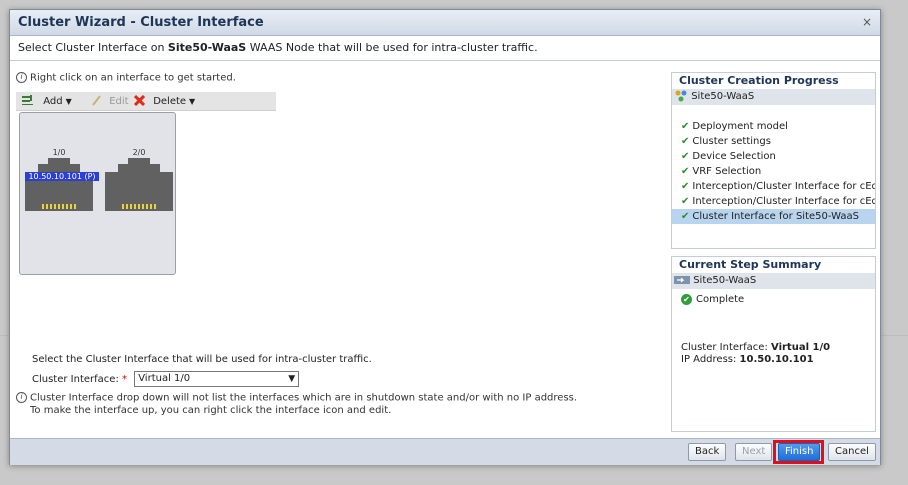 The image size is (908, 485). Describe the element at coordinates (754, 452) in the screenshot. I see `next-button: Next` at that location.